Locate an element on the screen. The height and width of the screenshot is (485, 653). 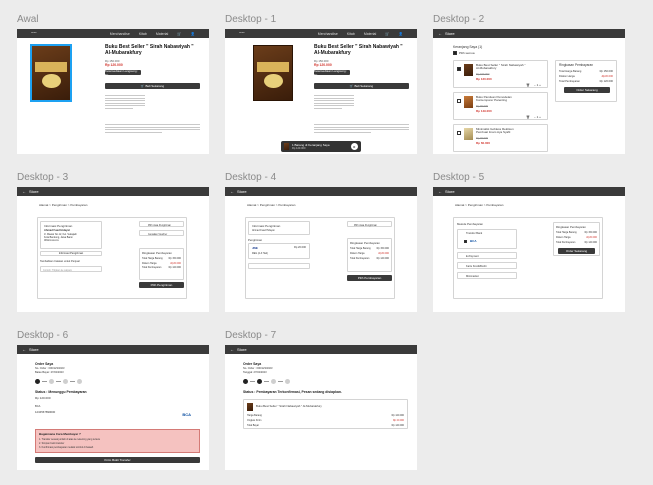
instructions-title: Bagaimana Cara Membayar ? is located at coordinates (60, 434).